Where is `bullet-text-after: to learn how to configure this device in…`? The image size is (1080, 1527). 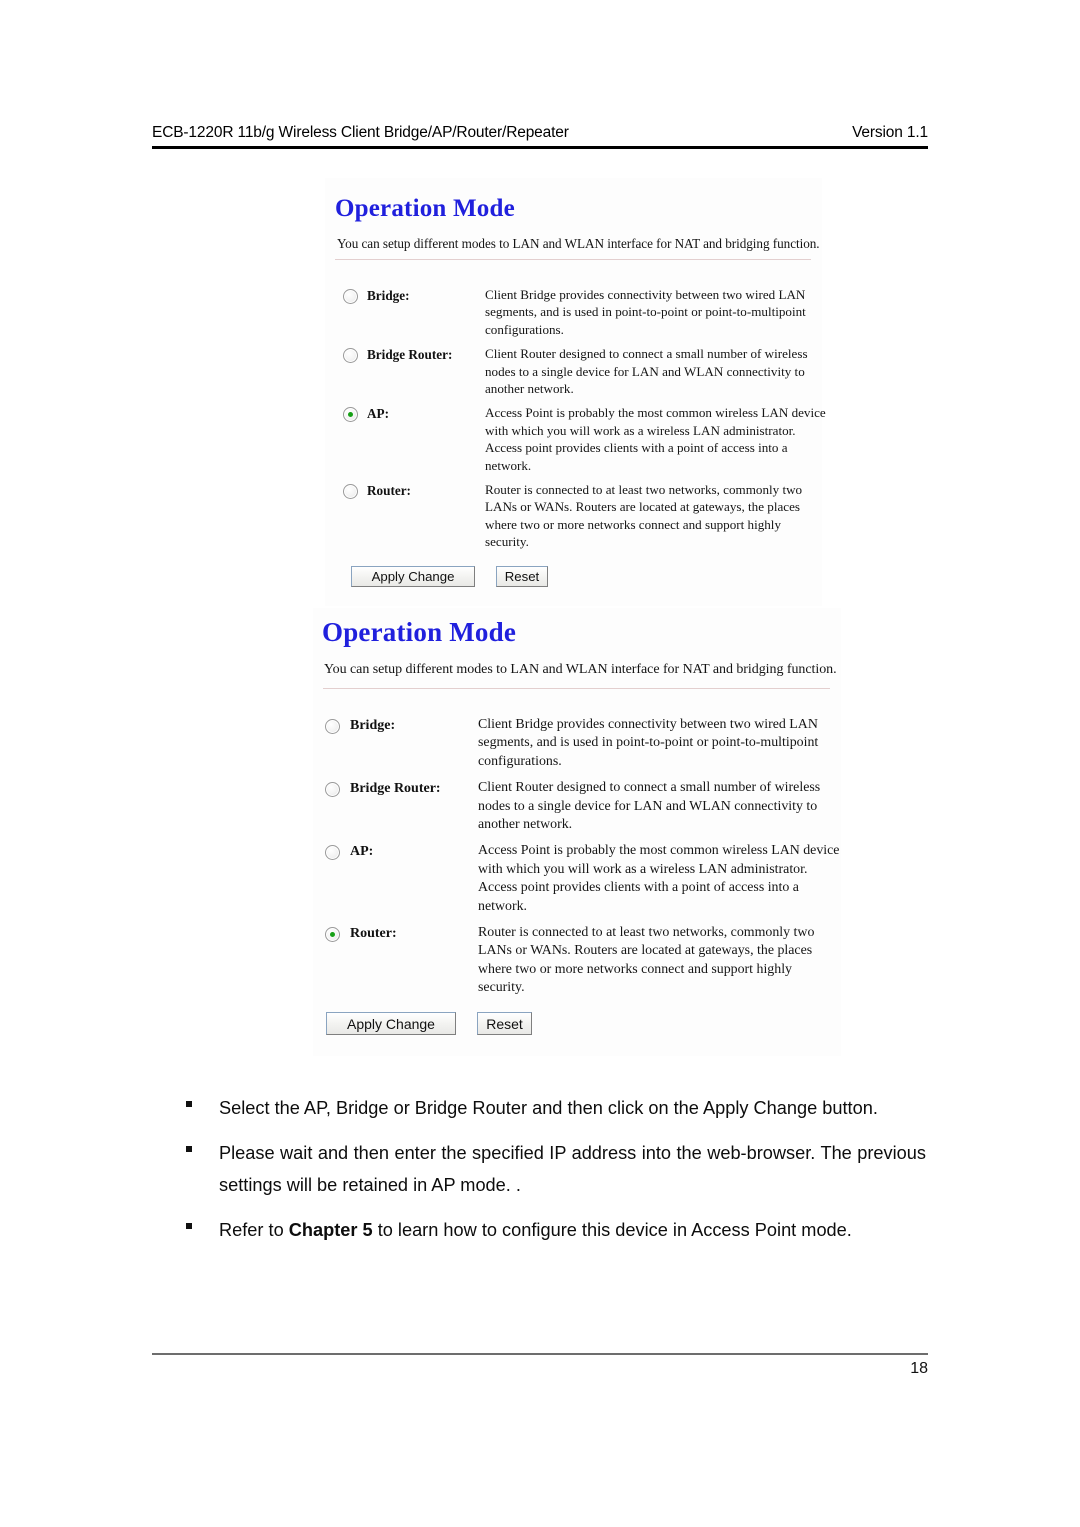 bullet-text-after: to learn how to configure this device in… is located at coordinates (612, 1230).